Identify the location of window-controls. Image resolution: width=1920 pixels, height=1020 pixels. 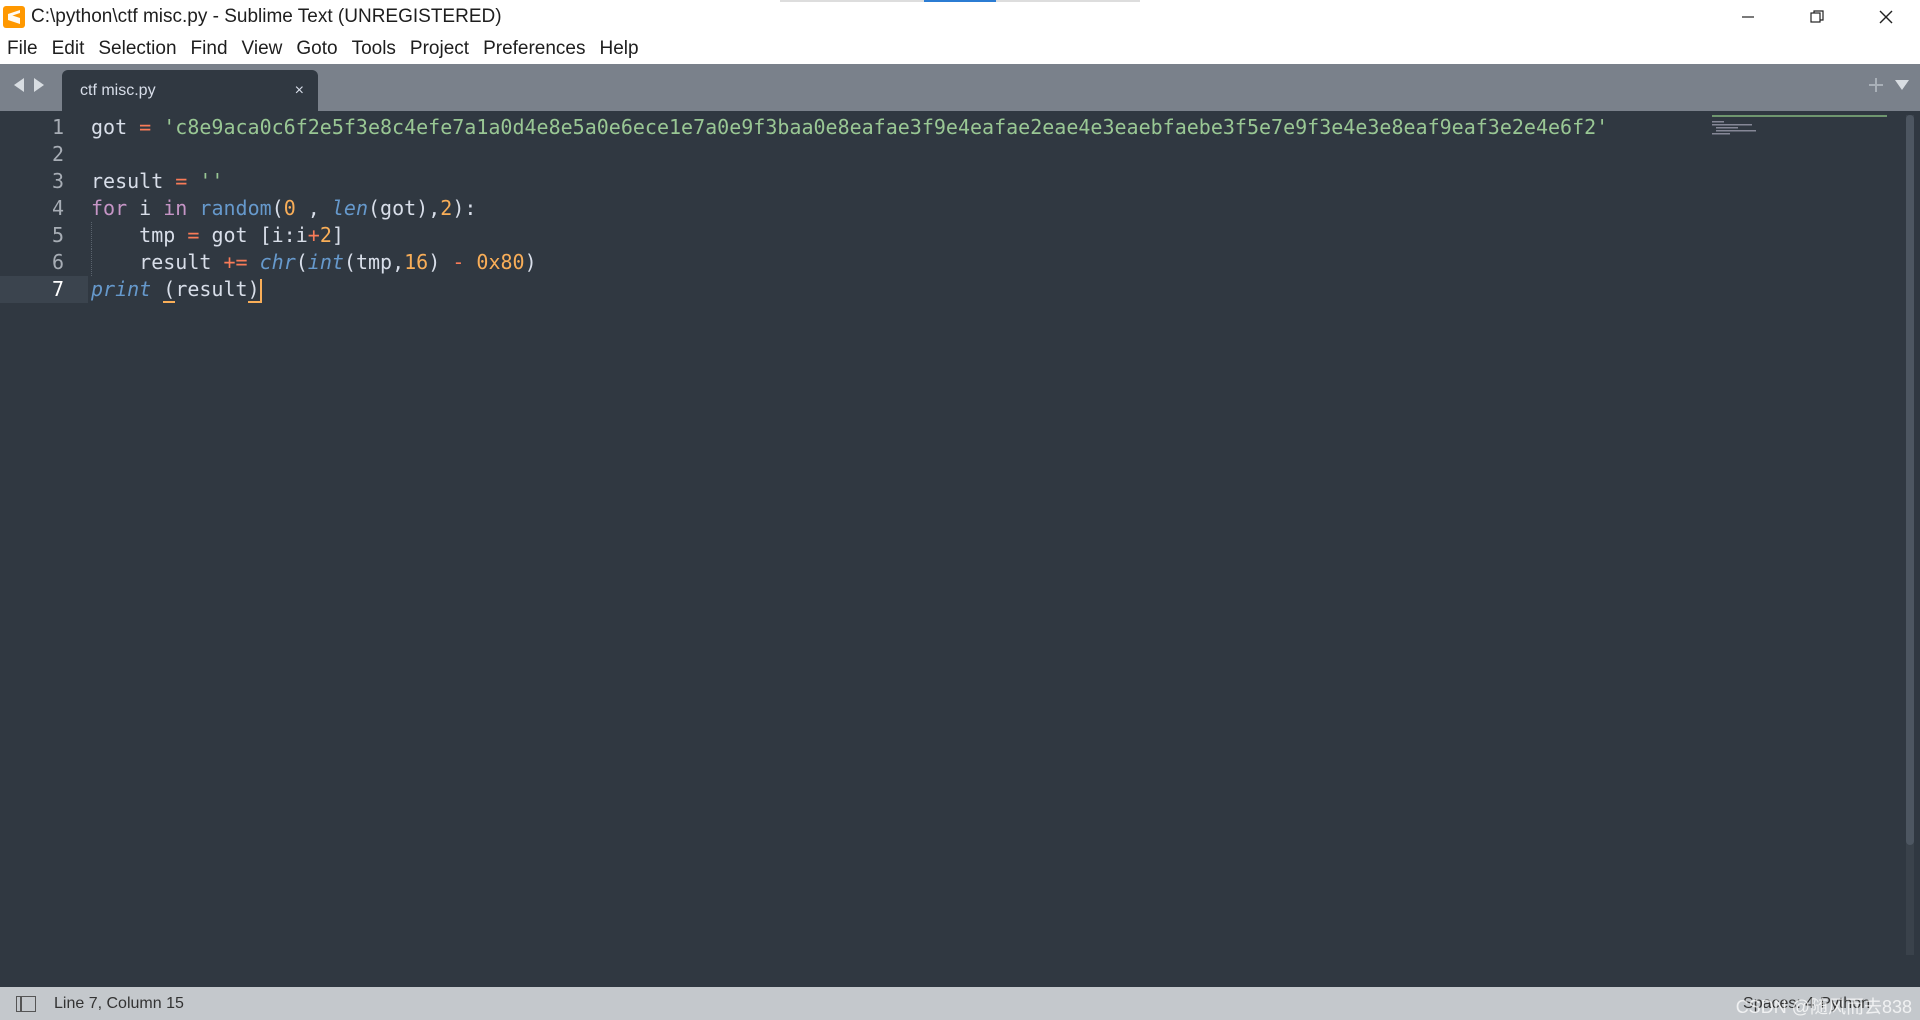
(1816, 17).